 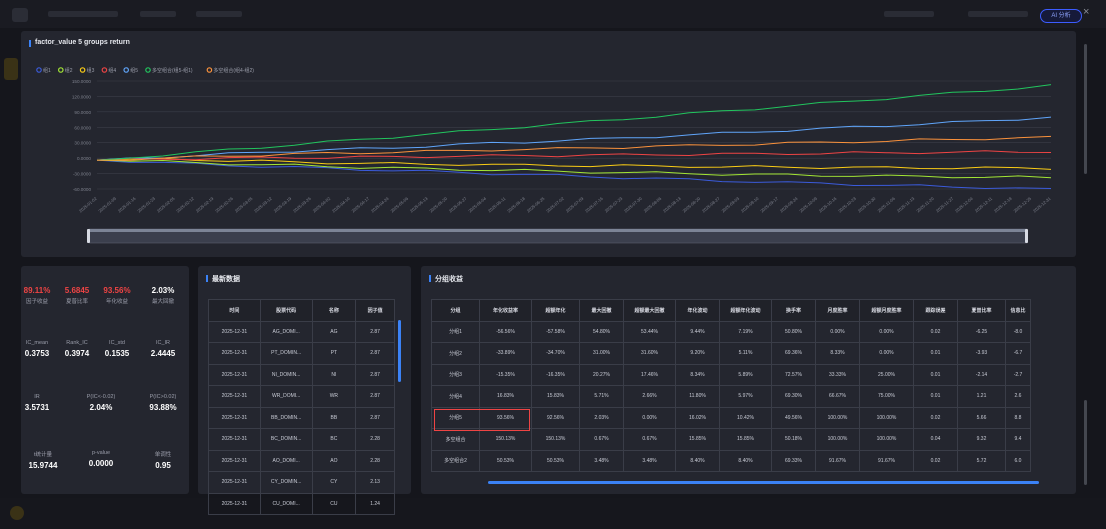 What do you see at coordinates (935, 310) in the screenshot?
I see `group-header-cell: 跟踪误差` at bounding box center [935, 310].